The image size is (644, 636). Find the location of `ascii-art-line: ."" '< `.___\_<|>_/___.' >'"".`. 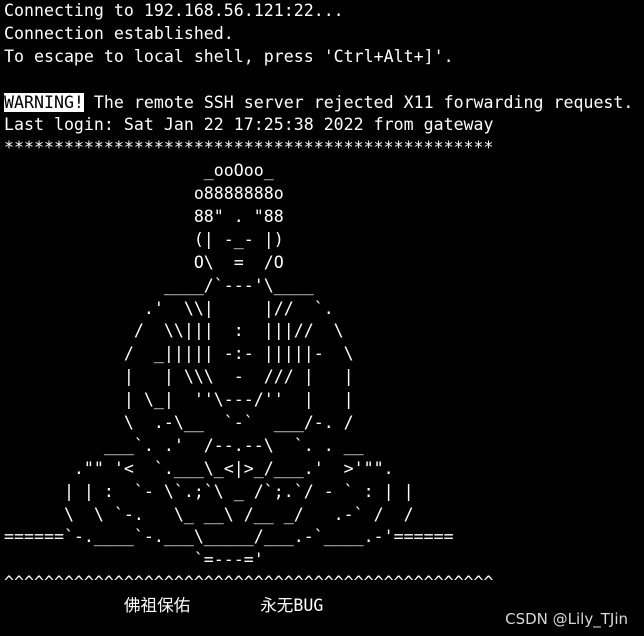

ascii-art-line: ."" '< `.___\_<|>_/___.' >'"". is located at coordinates (199, 468).